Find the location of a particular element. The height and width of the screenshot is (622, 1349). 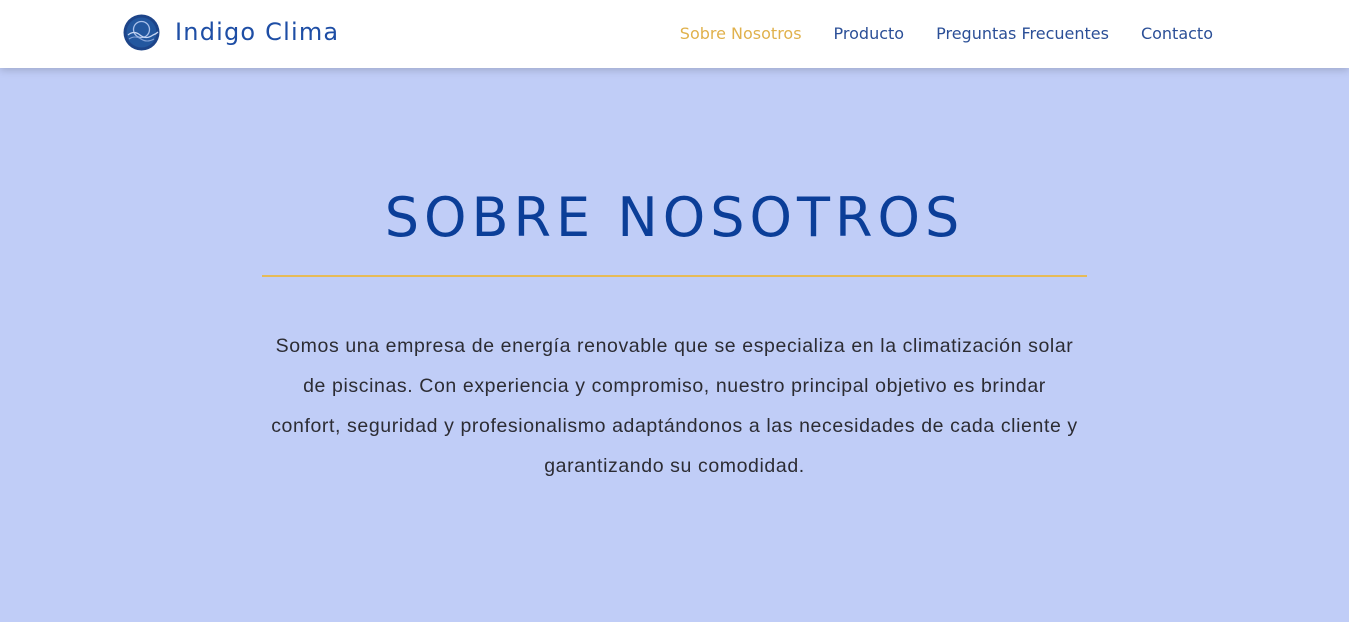

title-divider is located at coordinates (674, 276).